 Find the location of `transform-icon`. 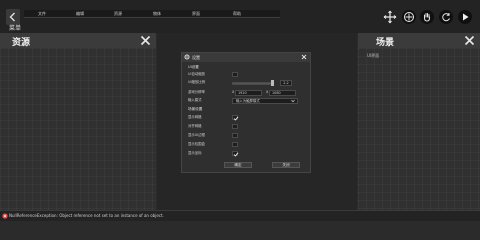

transform-icon is located at coordinates (409, 17).